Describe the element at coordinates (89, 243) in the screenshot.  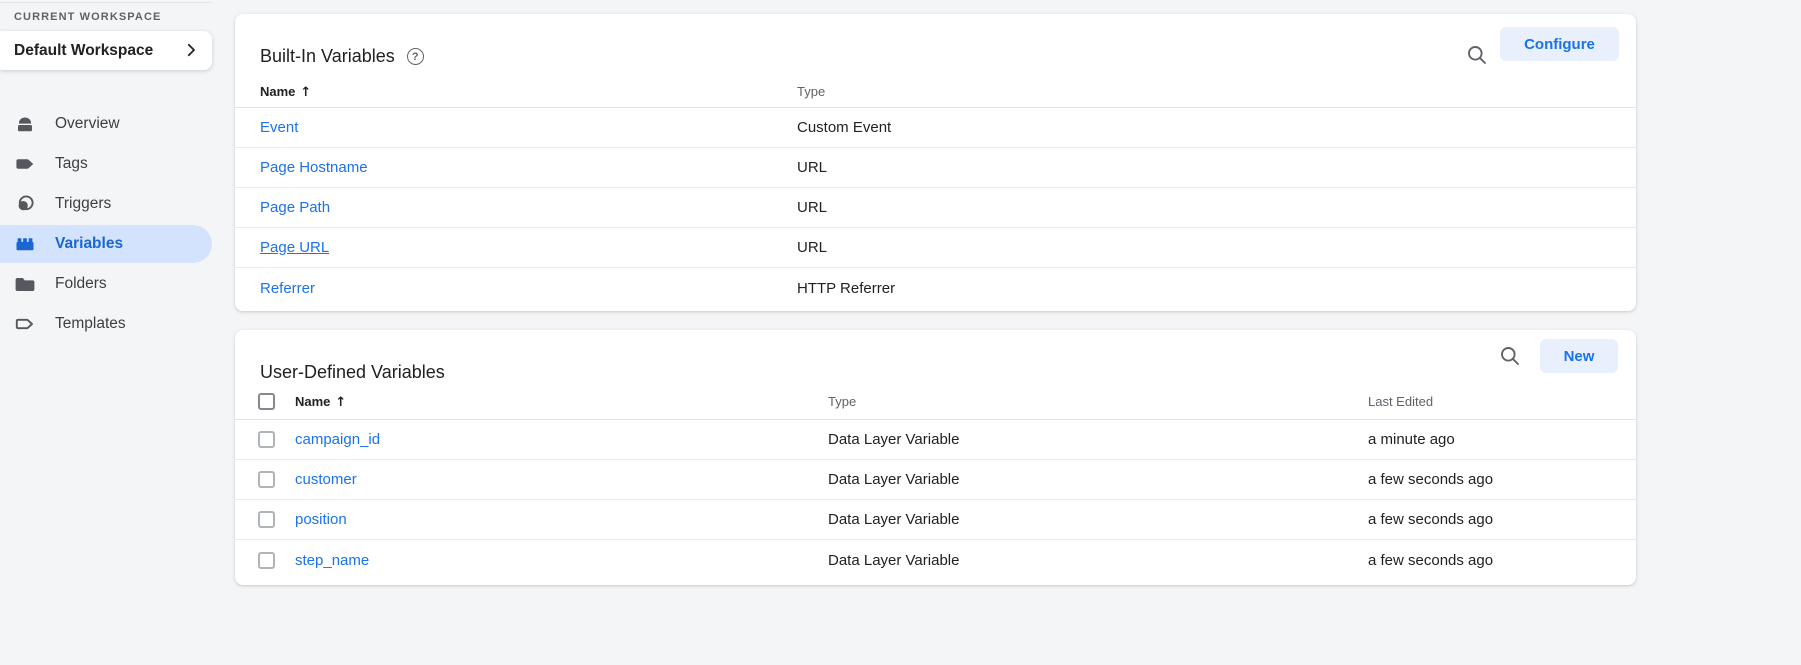
I see `sidebar-item-label: Variables` at that location.